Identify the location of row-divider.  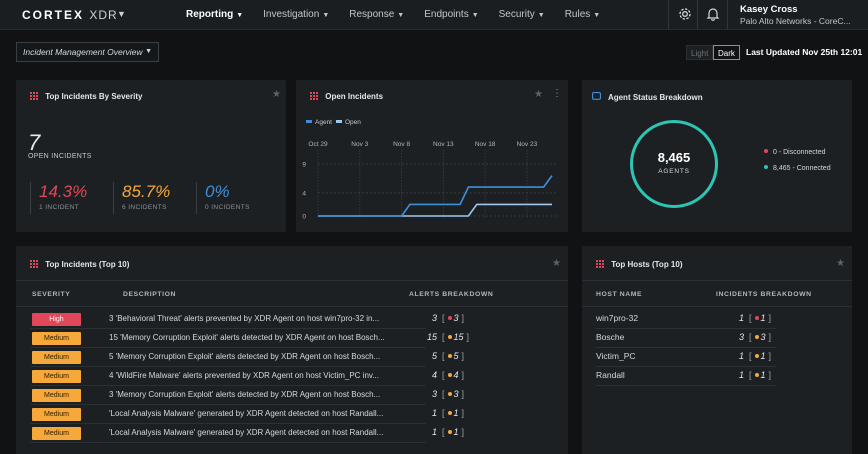
(228, 442).